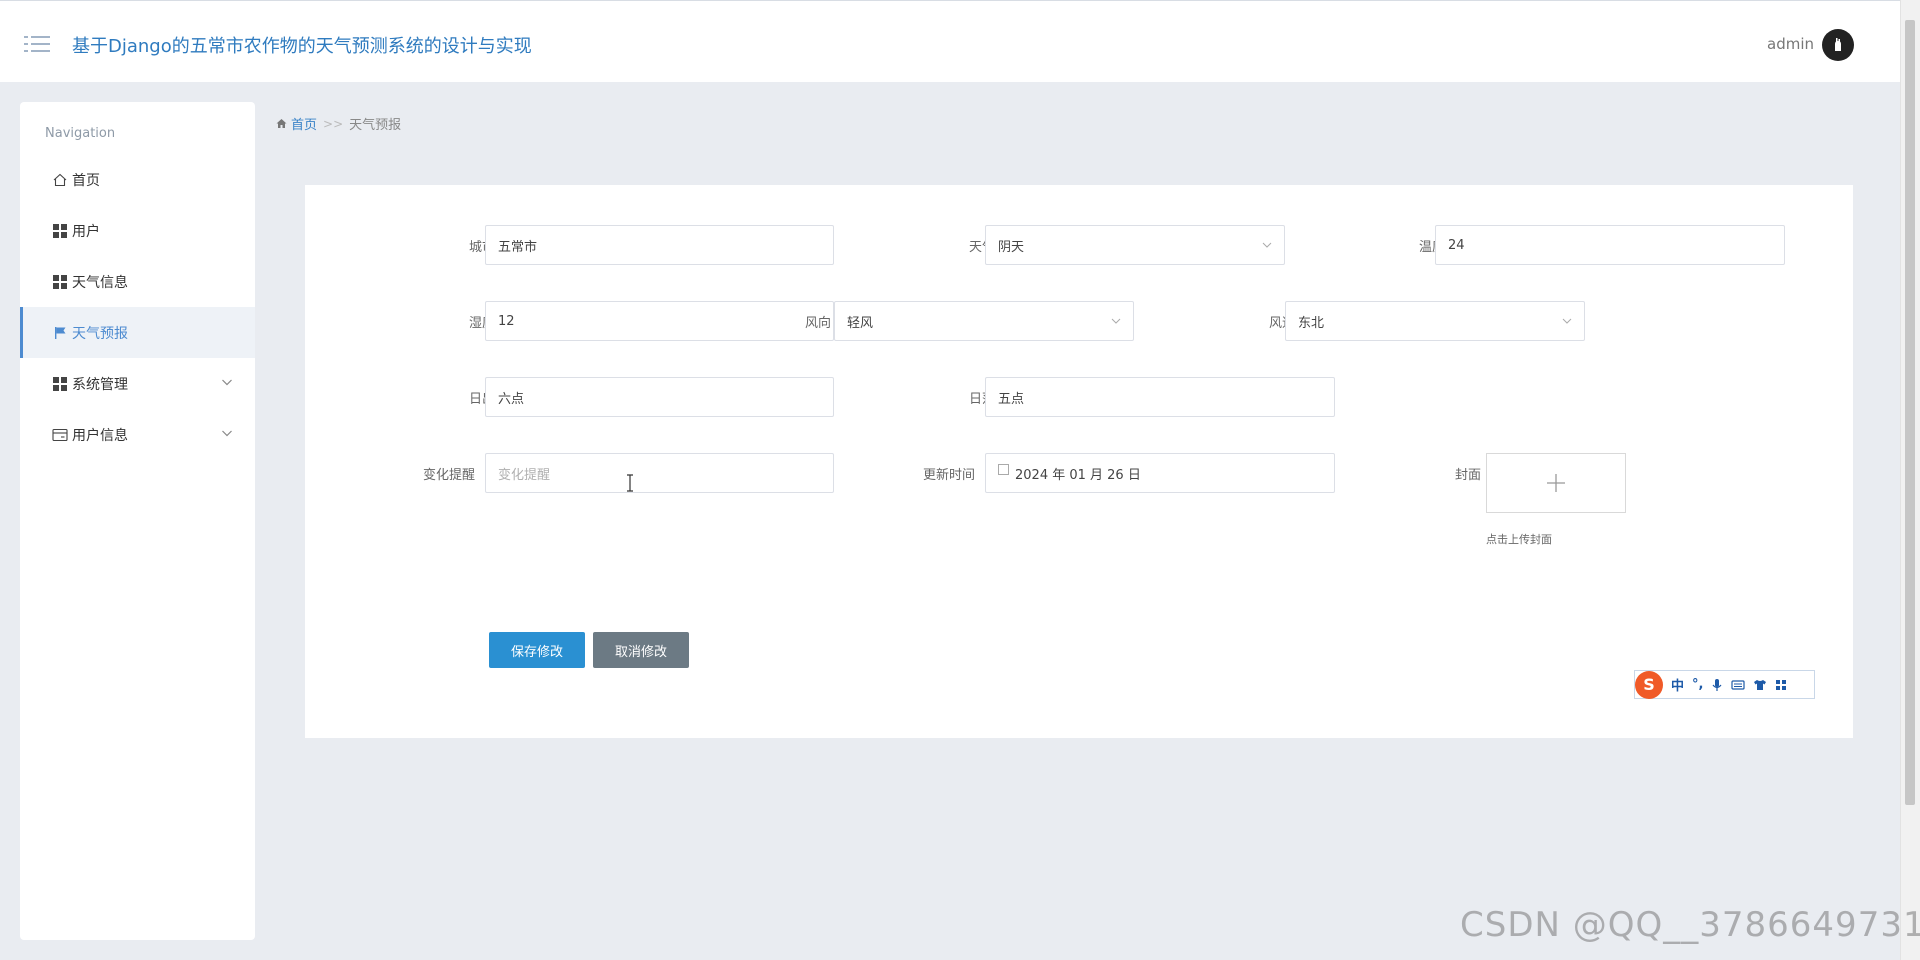  Describe the element at coordinates (60, 435) in the screenshot. I see `card-icon` at that location.